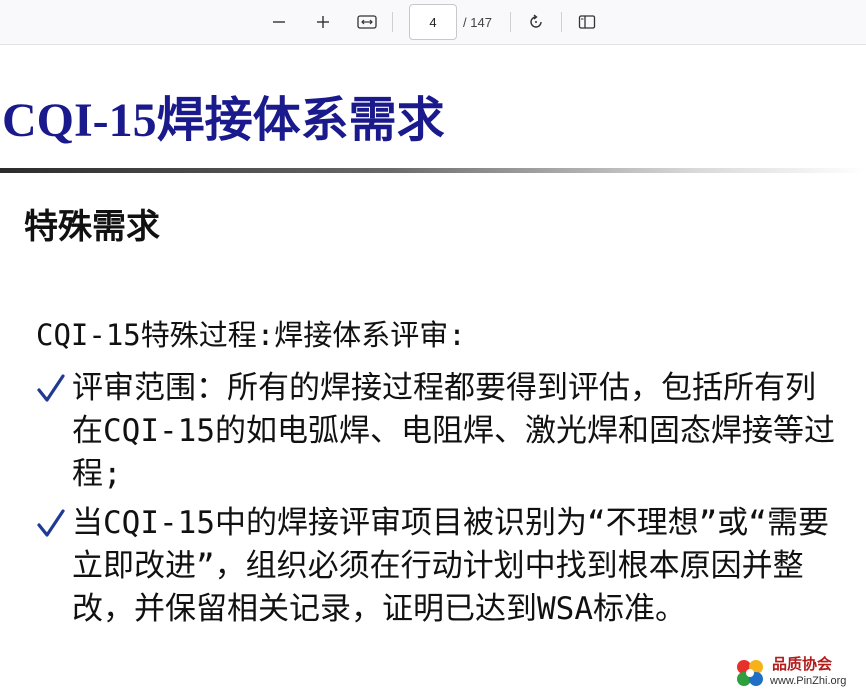  I want to click on zoom-in-button, so click(323, 22).